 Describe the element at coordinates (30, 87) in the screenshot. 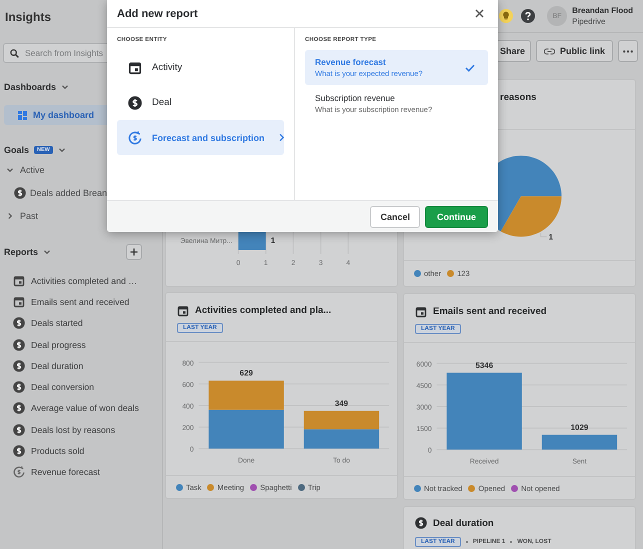

I see `section-title: Dashboards` at that location.